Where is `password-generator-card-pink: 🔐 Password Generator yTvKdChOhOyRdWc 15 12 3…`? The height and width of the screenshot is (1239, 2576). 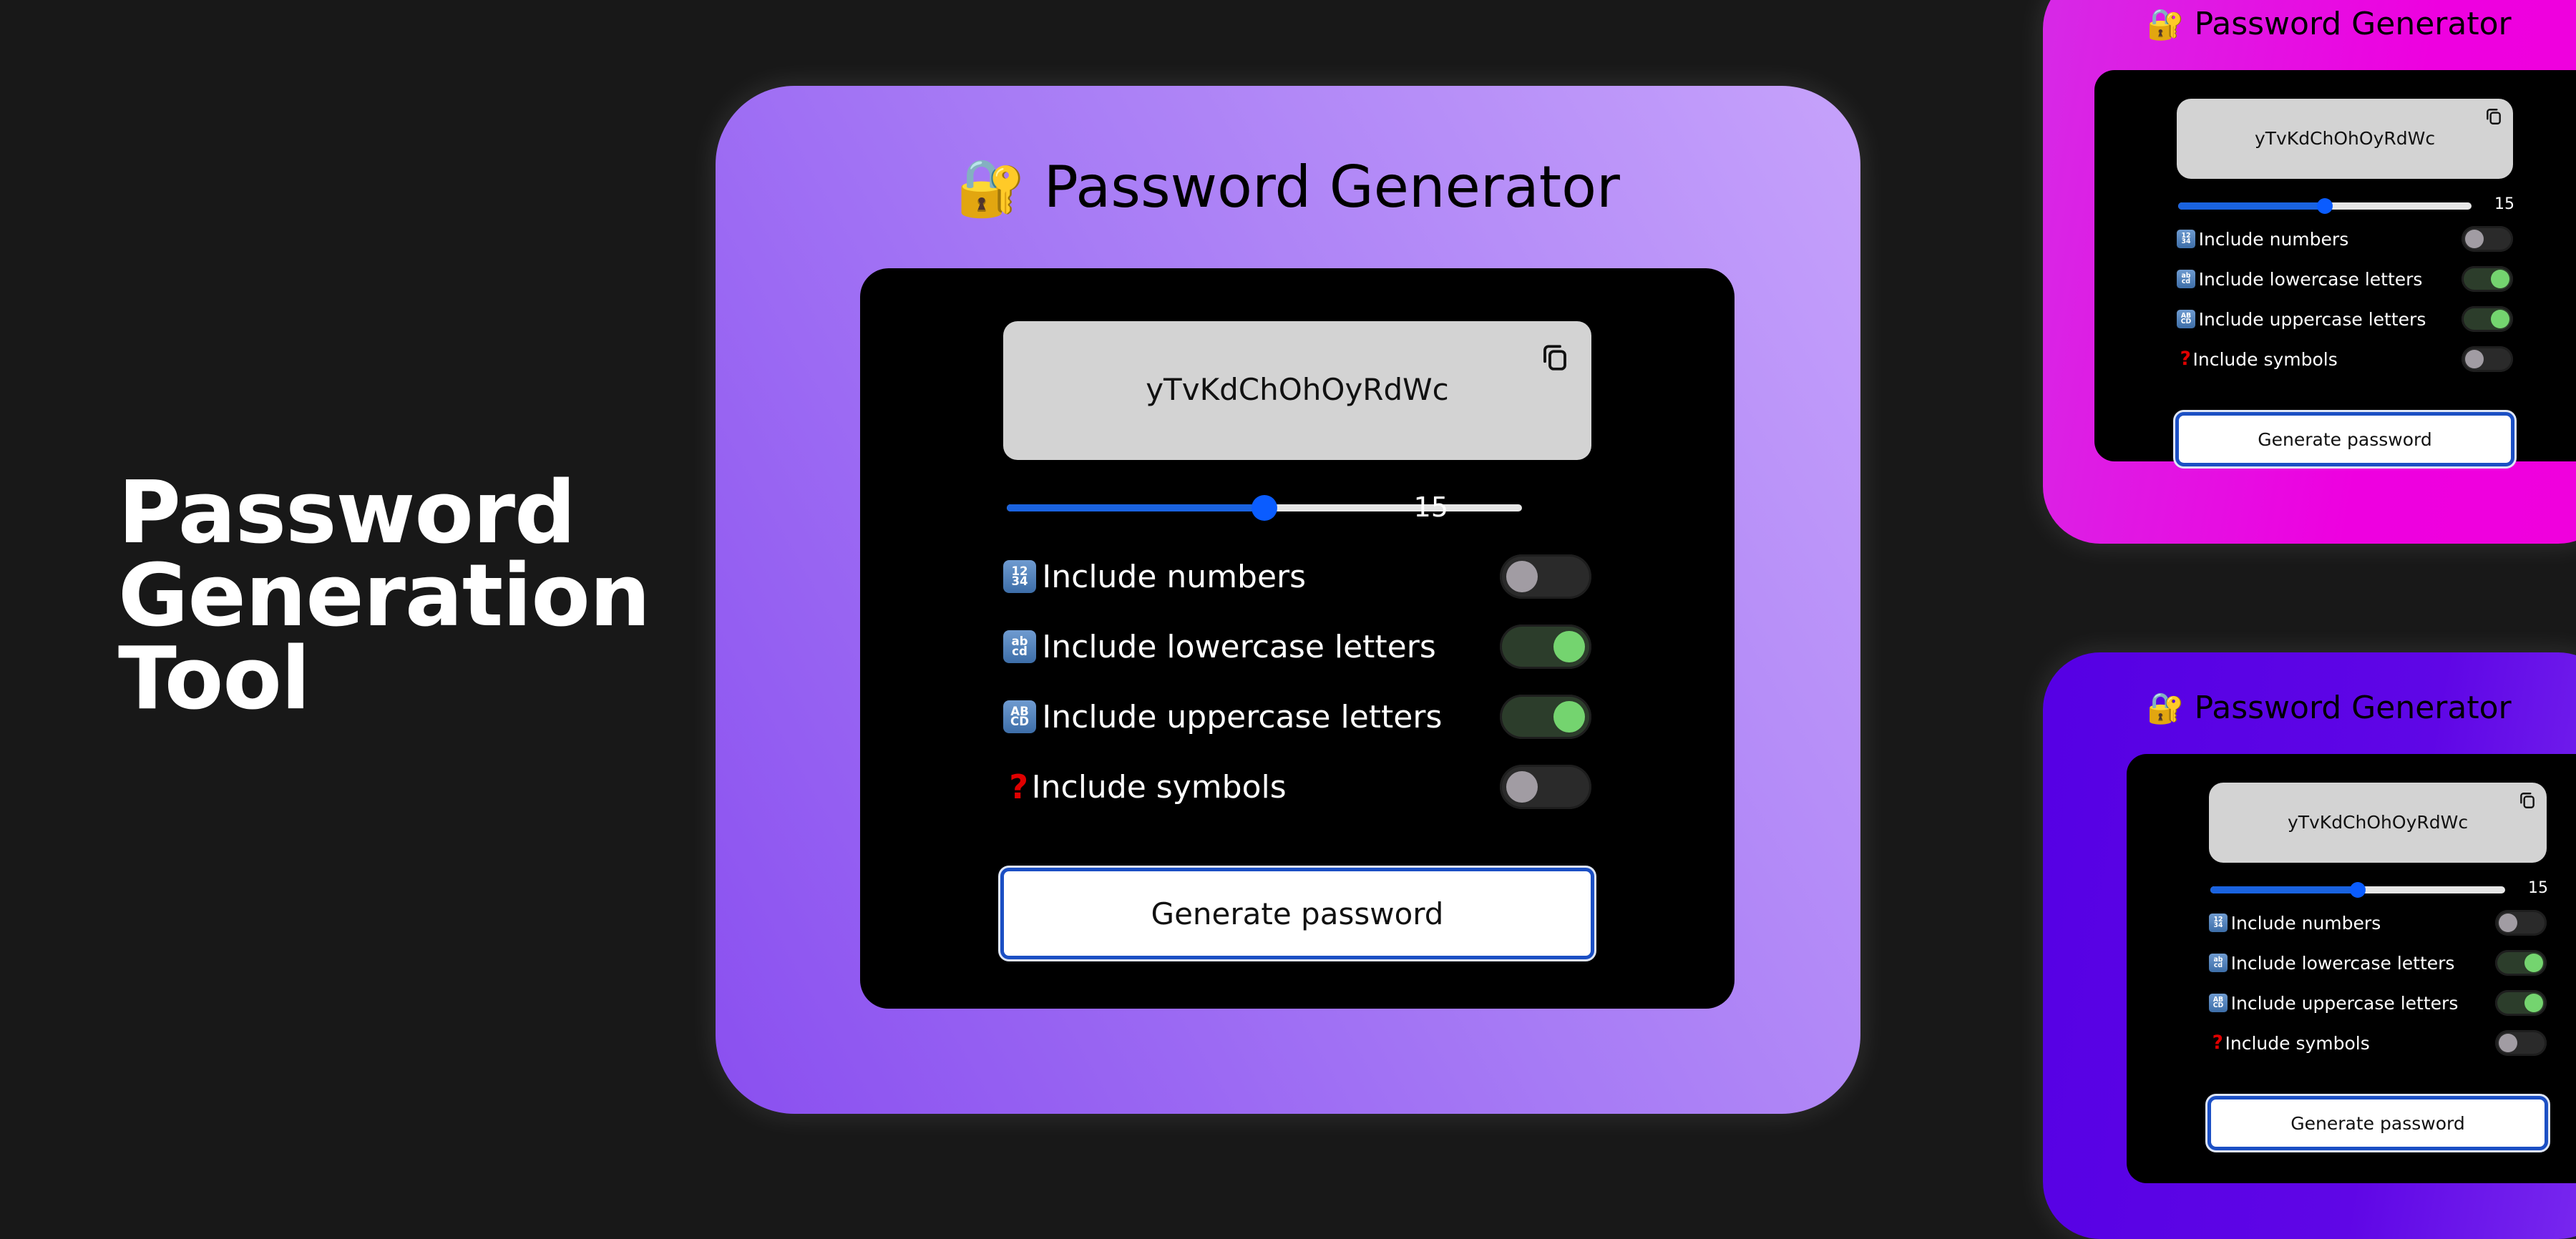
password-generator-card-pink: 🔐 Password Generator yTvKdChOhOyRdWc 15 12 3… is located at coordinates (2309, 272).